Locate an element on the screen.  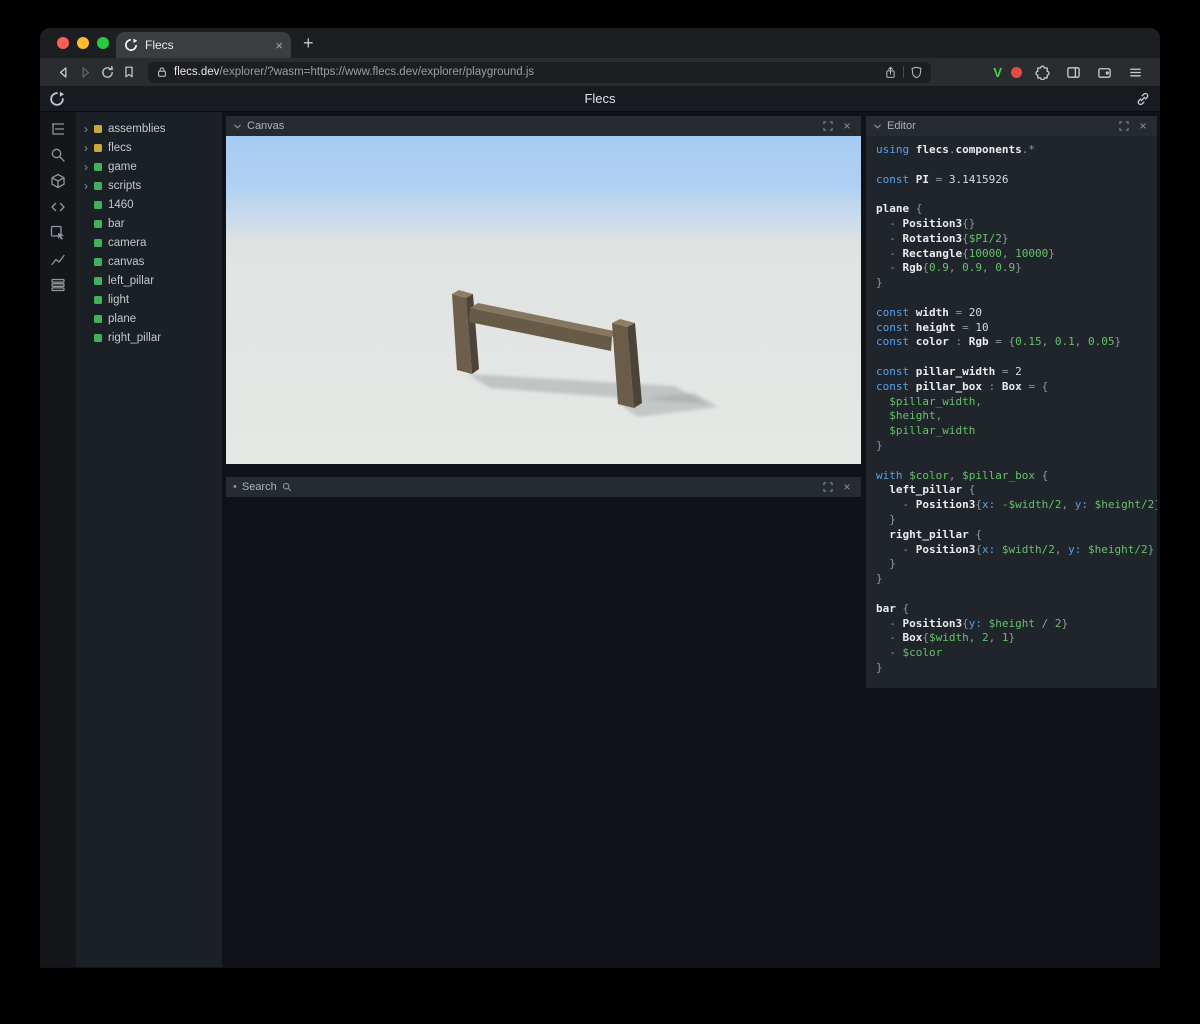
share-icon is located at coordinates (890, 72).